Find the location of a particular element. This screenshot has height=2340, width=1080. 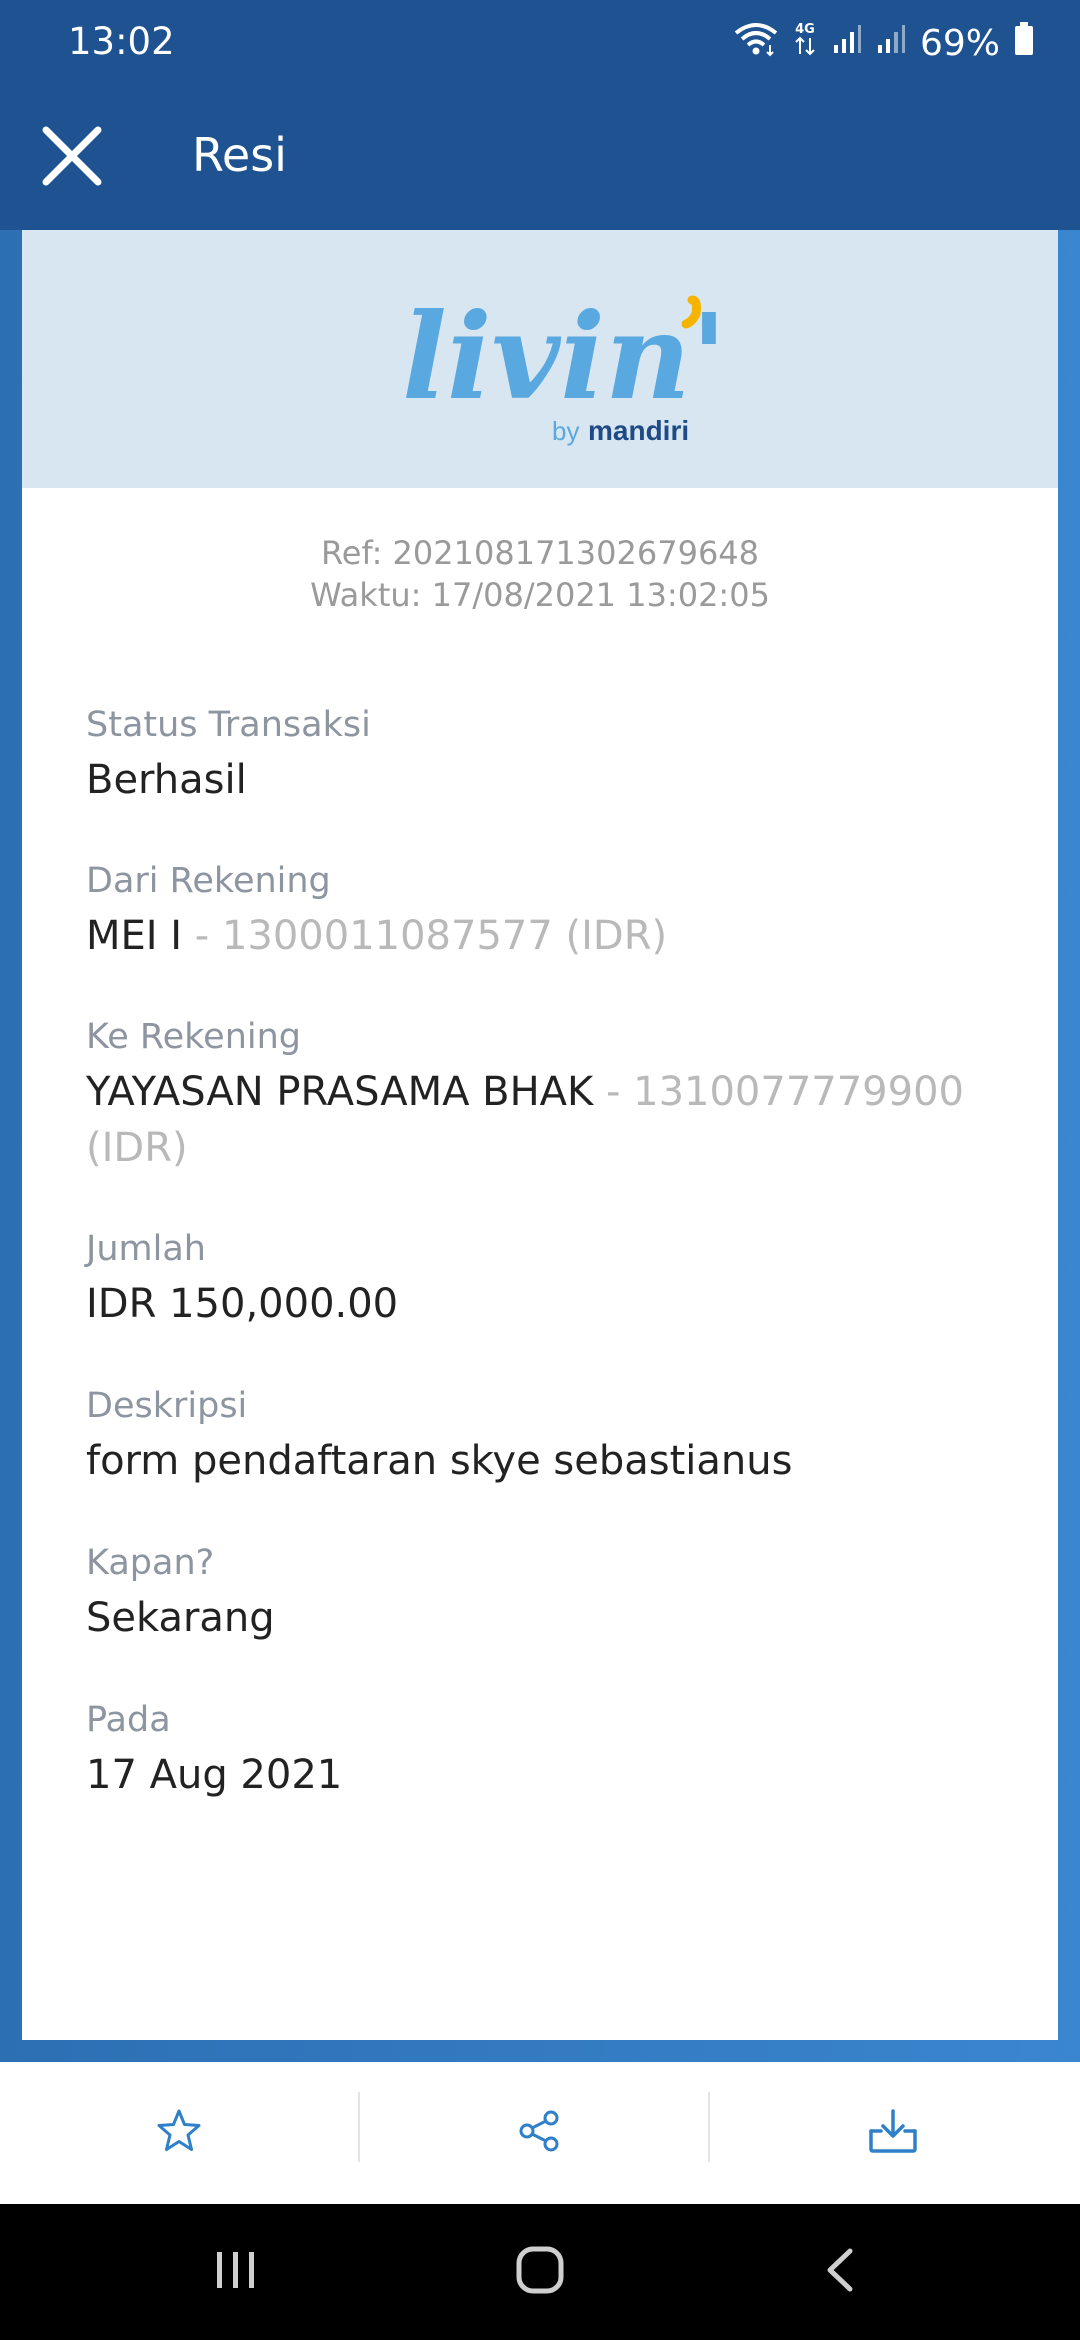

download-icon is located at coordinates (893, 2133).